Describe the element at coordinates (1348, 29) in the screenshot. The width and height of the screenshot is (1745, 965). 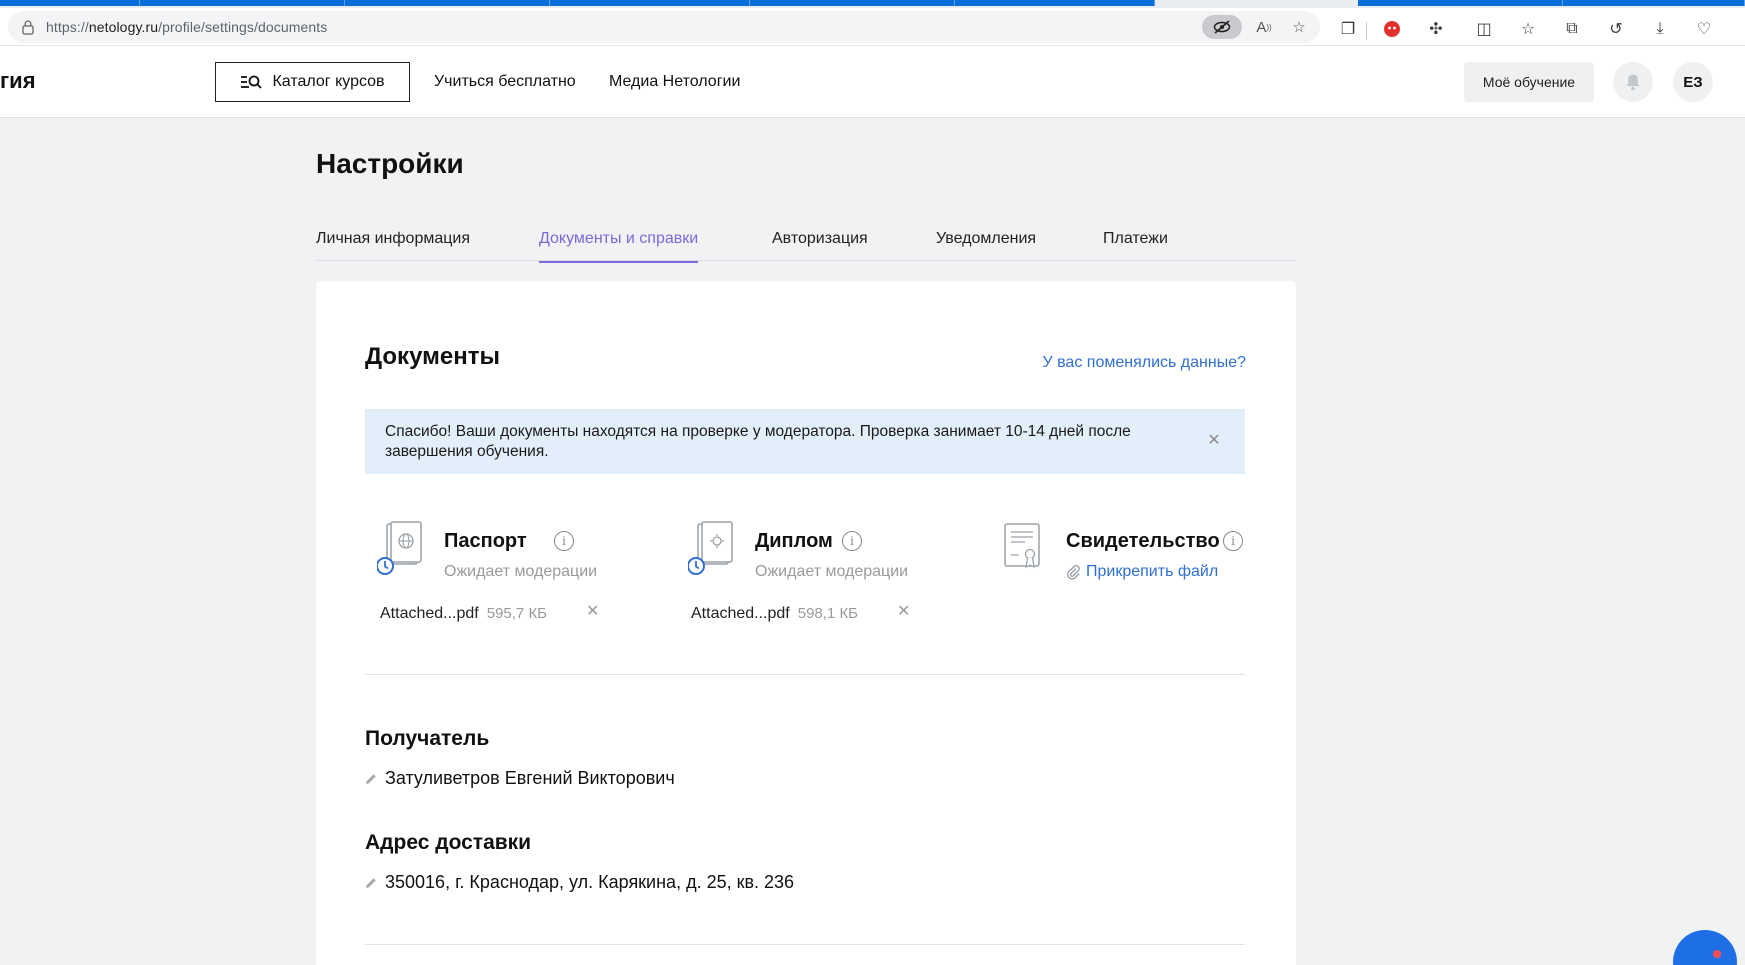
I see `workspaces-icon: ❐` at that location.